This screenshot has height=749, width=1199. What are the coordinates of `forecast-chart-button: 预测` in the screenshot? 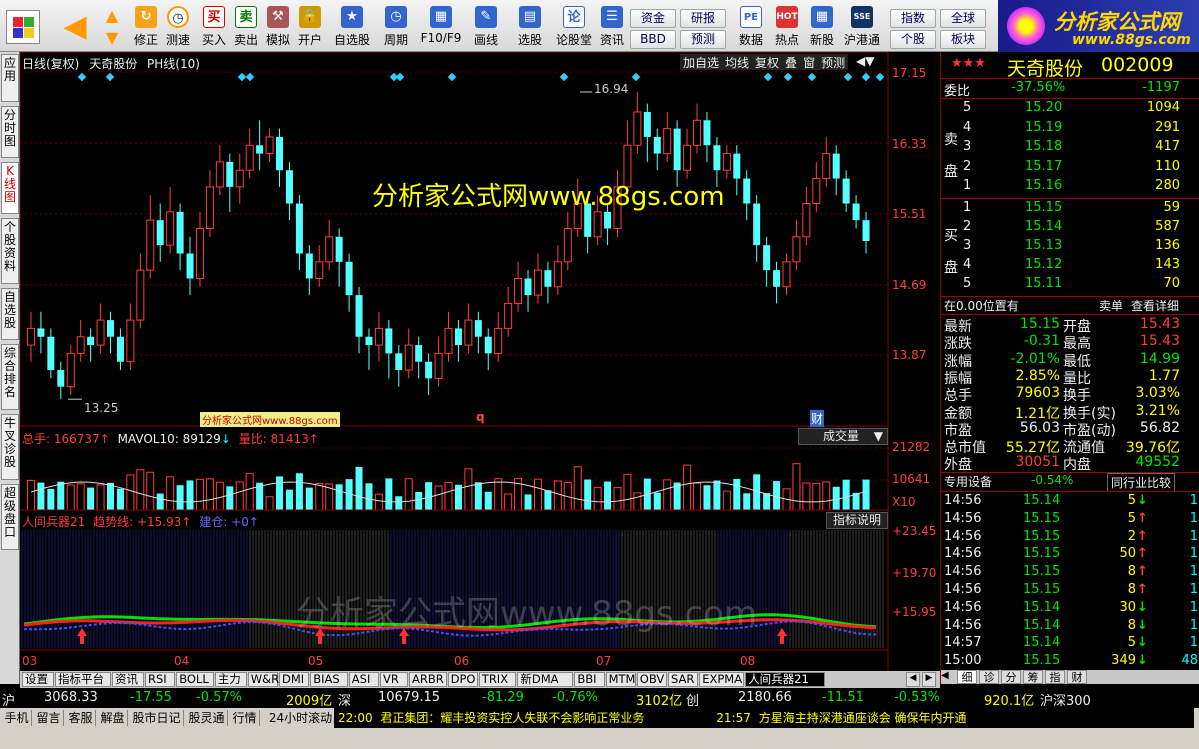 It's located at (833, 62).